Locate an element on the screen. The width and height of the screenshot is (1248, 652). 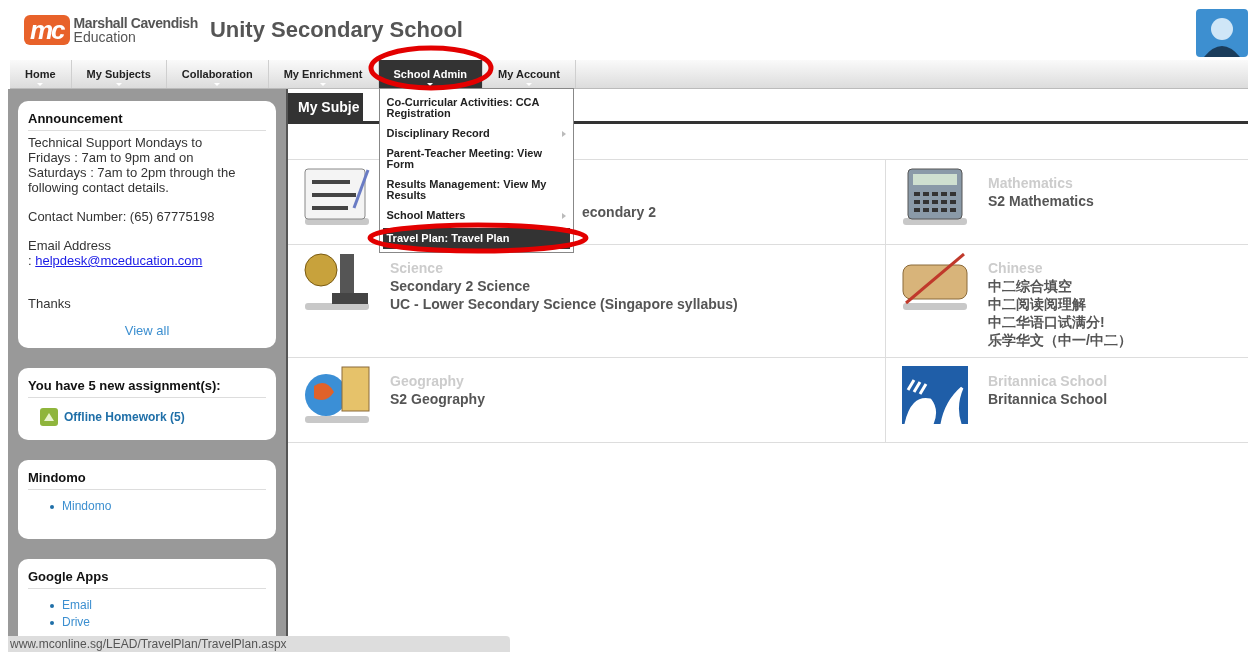
course-link: UC - Lower Secondary Science (Singapore syllabus) is located at coordinates (564, 304).